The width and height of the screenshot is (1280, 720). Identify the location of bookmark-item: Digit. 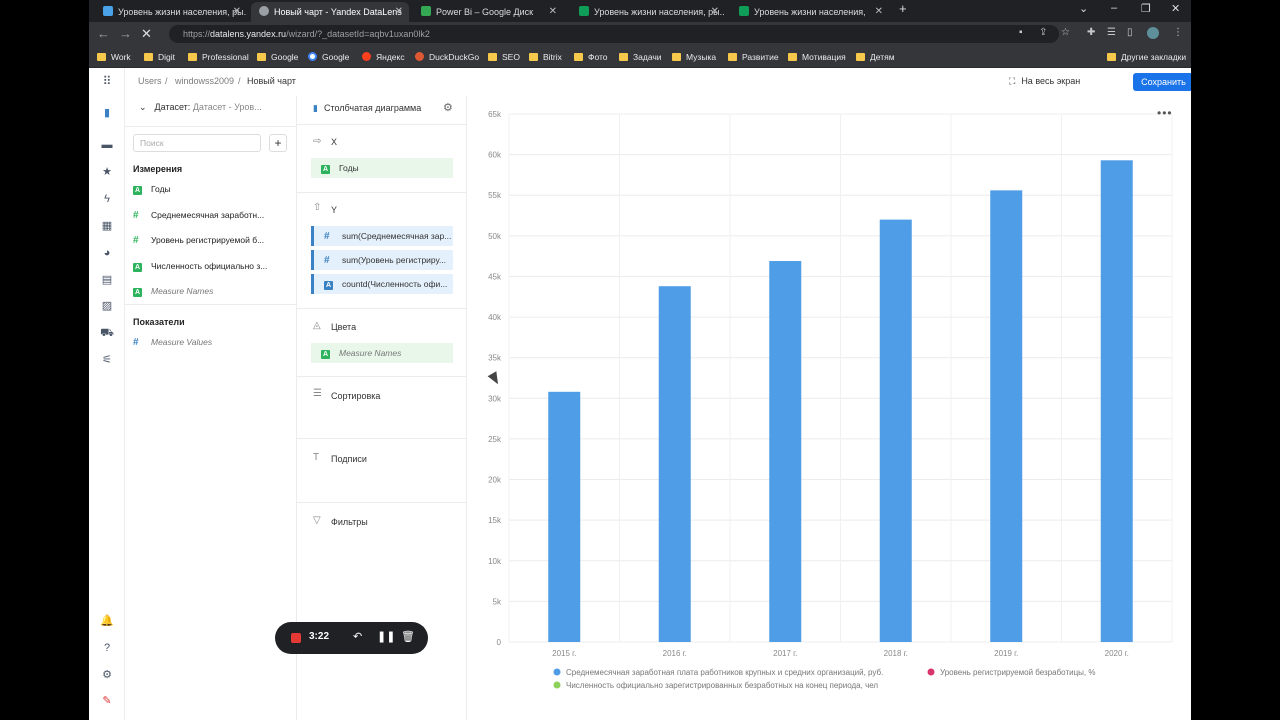
(159, 57).